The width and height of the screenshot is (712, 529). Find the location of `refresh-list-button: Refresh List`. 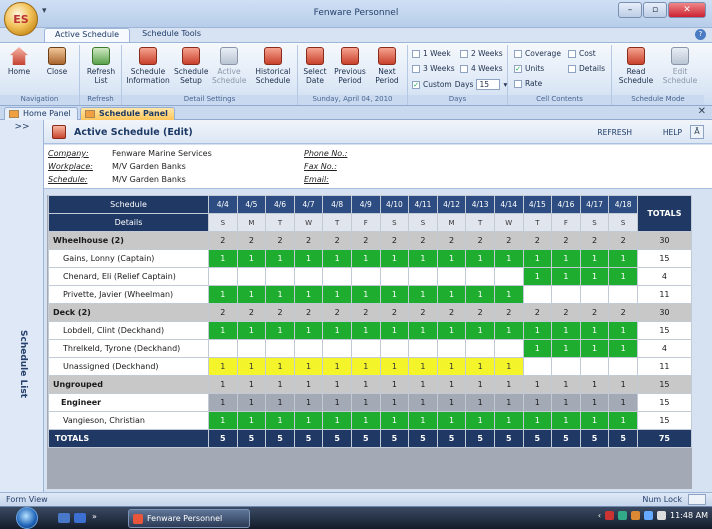

refresh-list-button: Refresh List is located at coordinates (101, 66).